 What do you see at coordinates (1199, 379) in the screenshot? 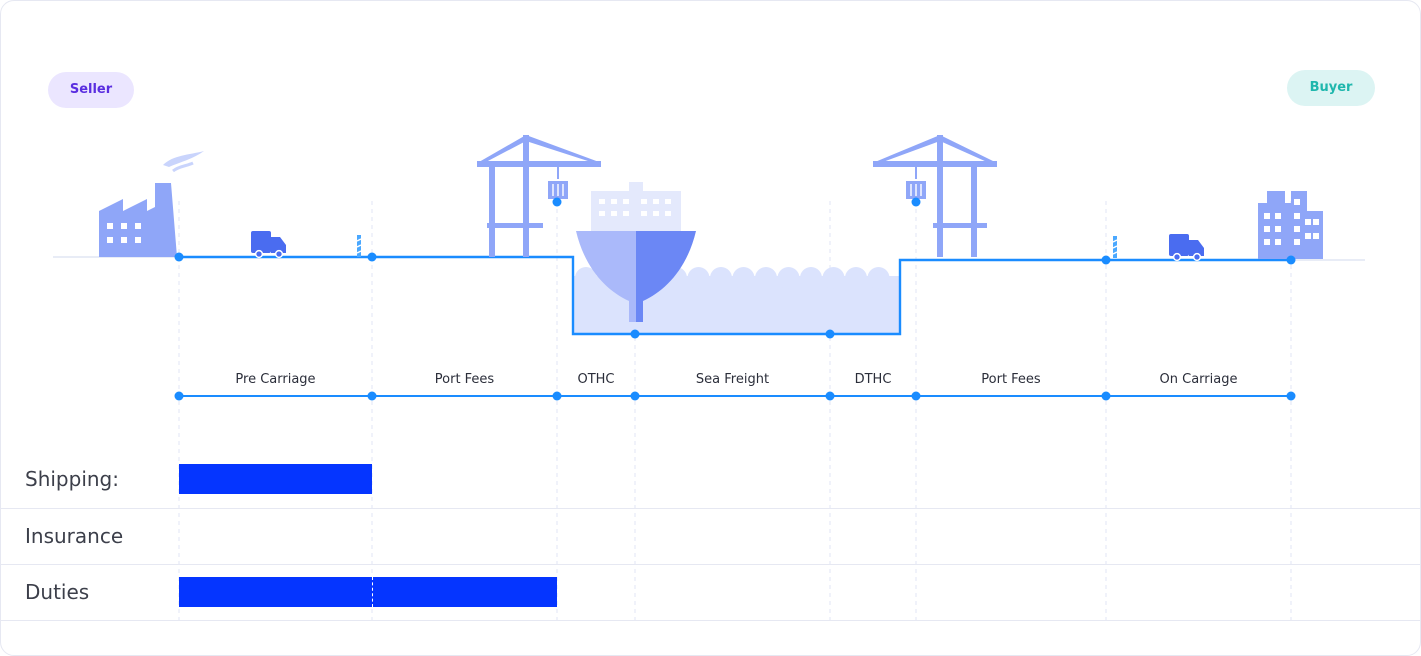
I see `segment-label: On Carriage` at bounding box center [1199, 379].